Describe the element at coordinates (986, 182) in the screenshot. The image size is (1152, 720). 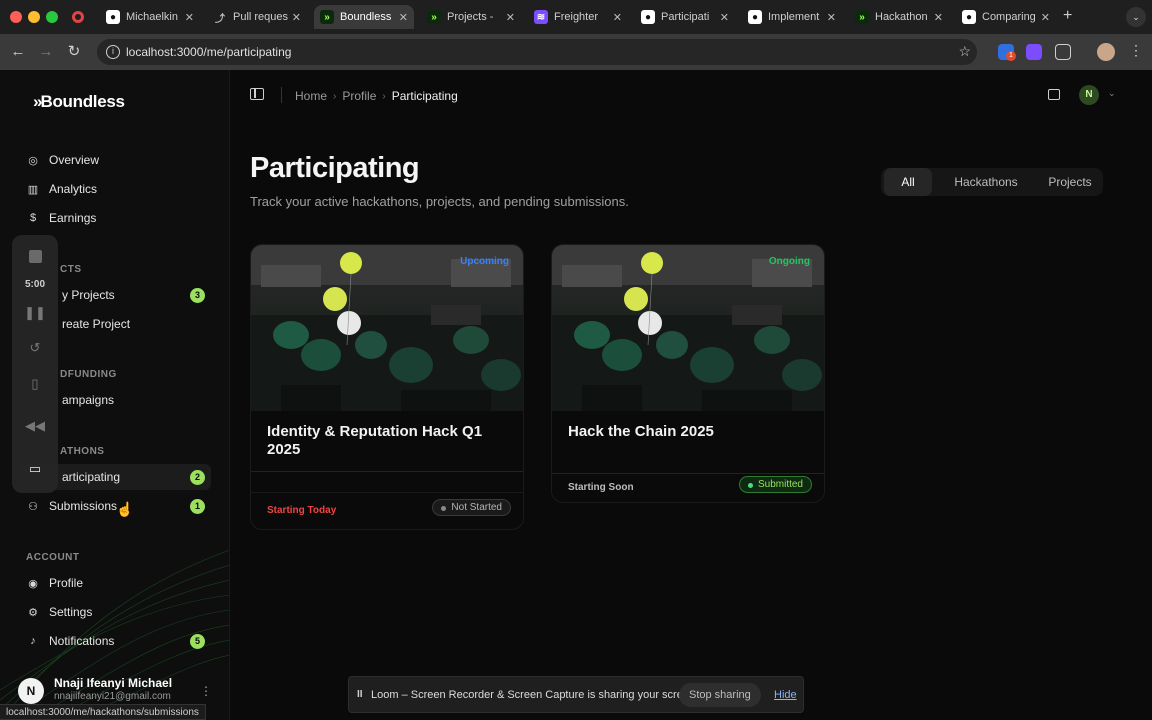
I see `tab-hackathons: Hackathons` at that location.